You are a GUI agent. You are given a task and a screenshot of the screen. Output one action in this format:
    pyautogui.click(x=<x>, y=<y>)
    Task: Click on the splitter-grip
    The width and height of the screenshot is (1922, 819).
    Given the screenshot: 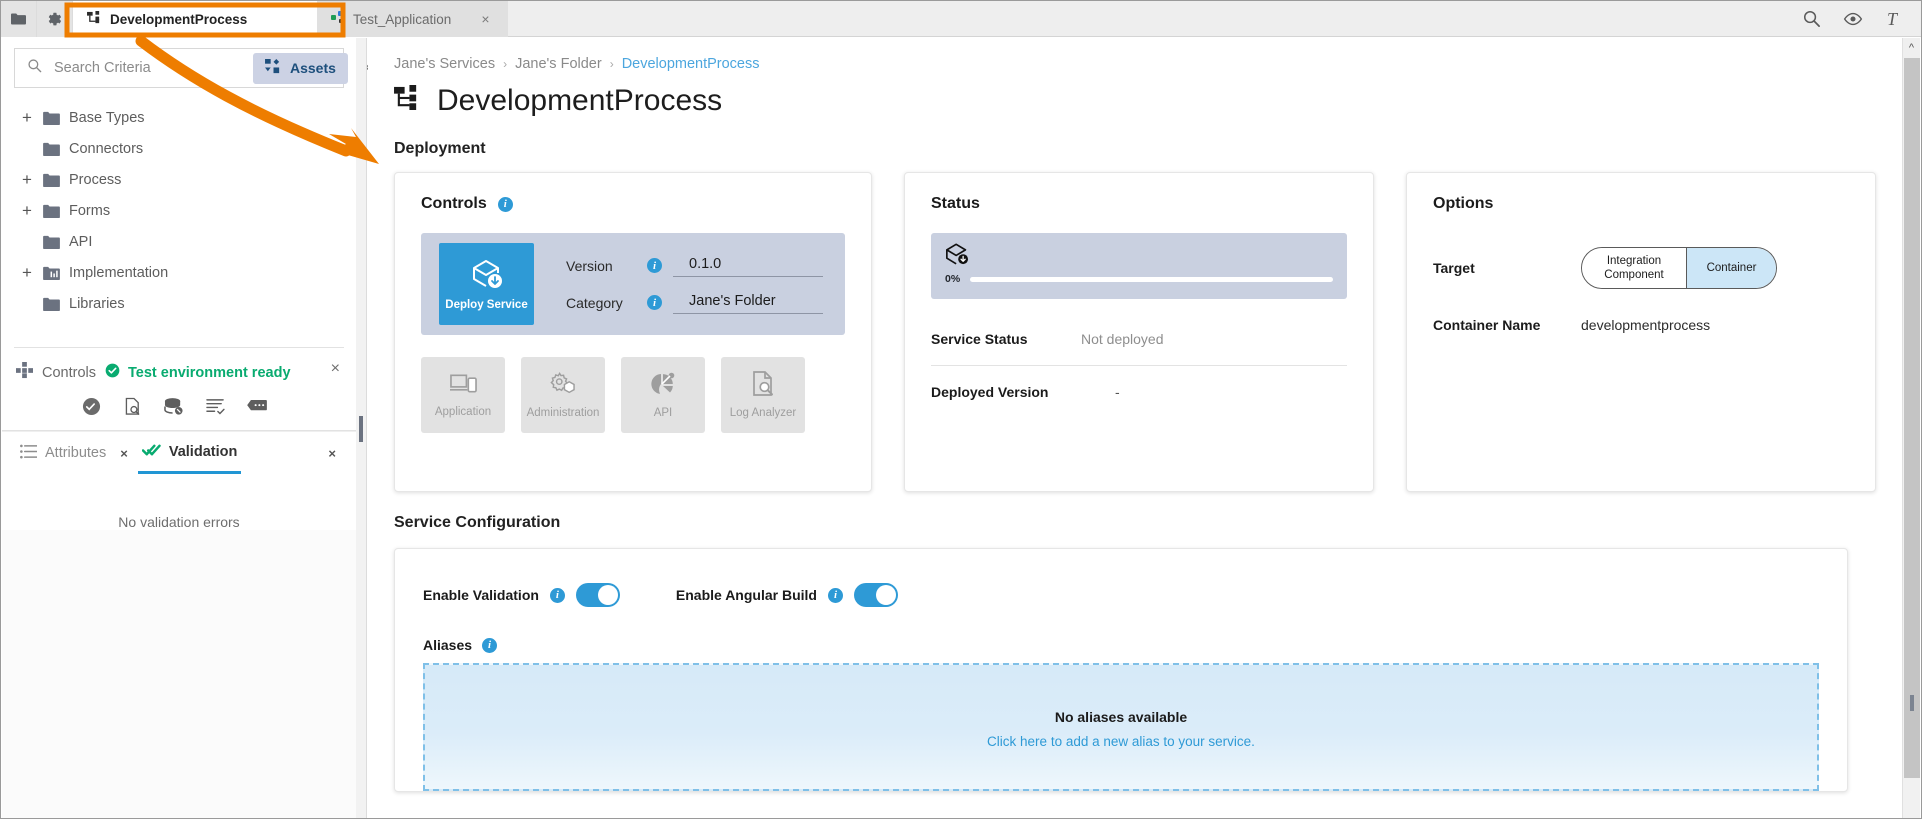 What is the action you would take?
    pyautogui.click(x=361, y=428)
    